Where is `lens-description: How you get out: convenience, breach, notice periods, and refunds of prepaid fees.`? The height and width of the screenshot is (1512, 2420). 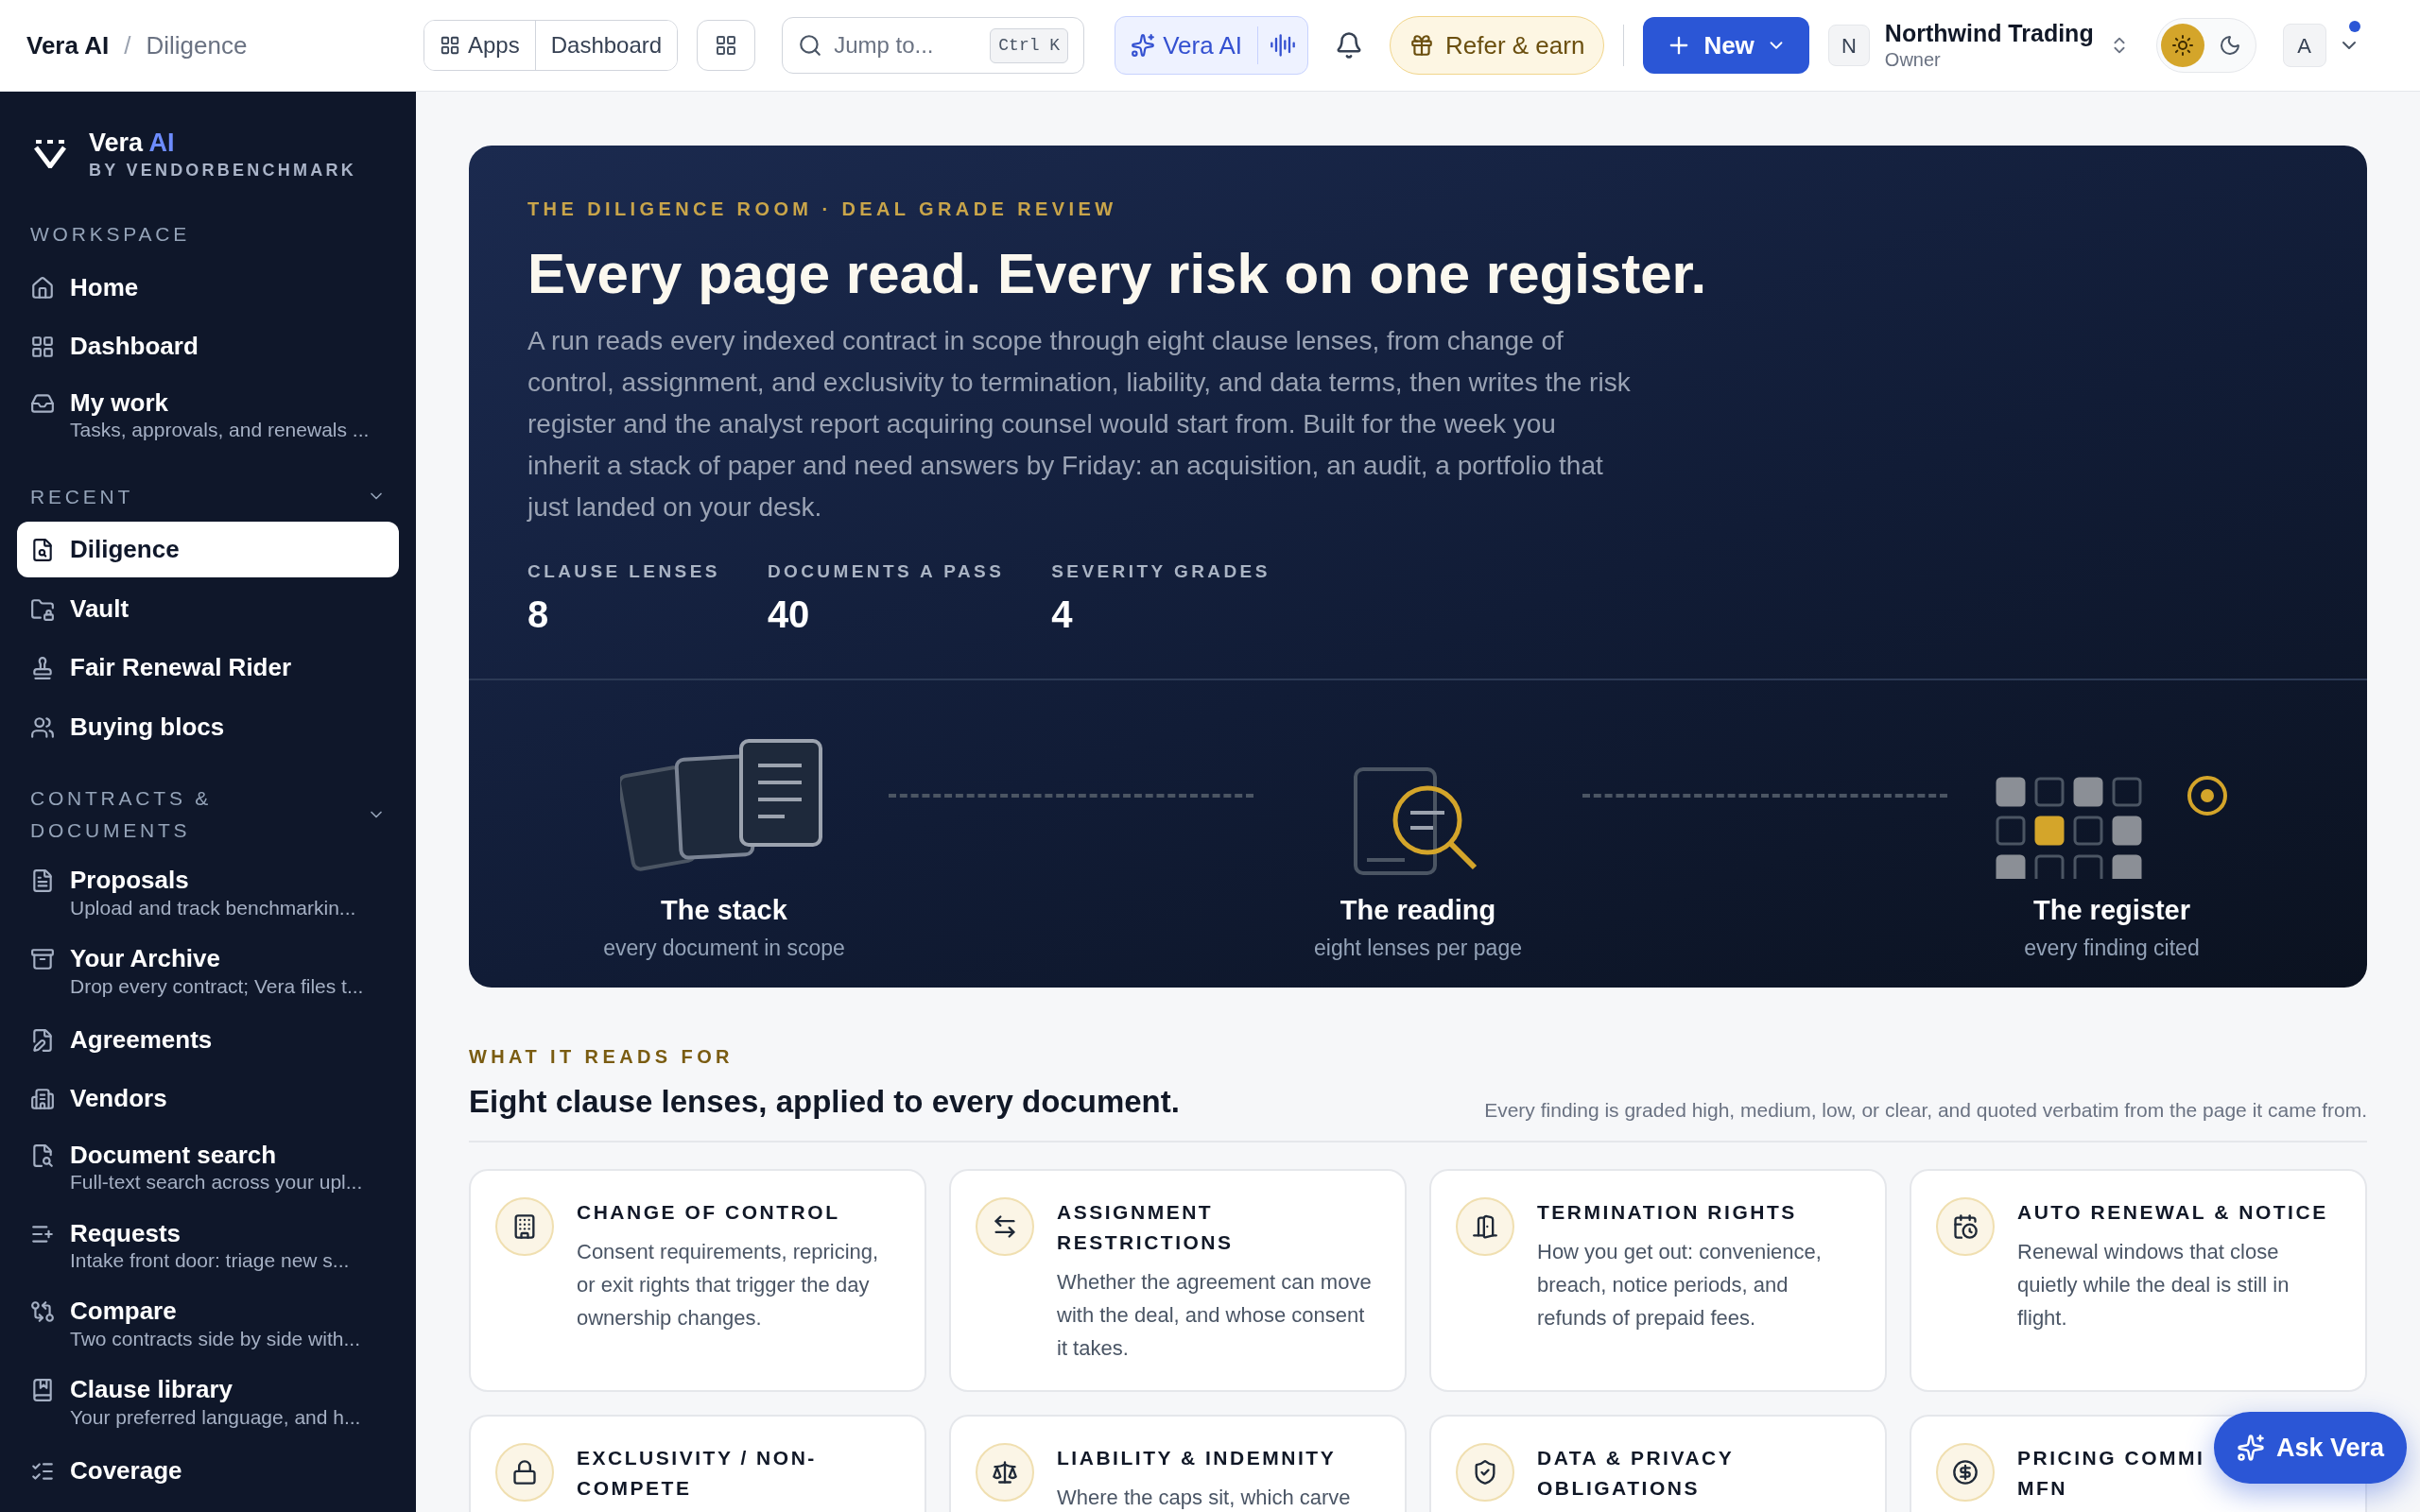
lens-description: How you get out: convenience, breach, notice periods, and refunds of prepaid fees. is located at coordinates (1680, 1285).